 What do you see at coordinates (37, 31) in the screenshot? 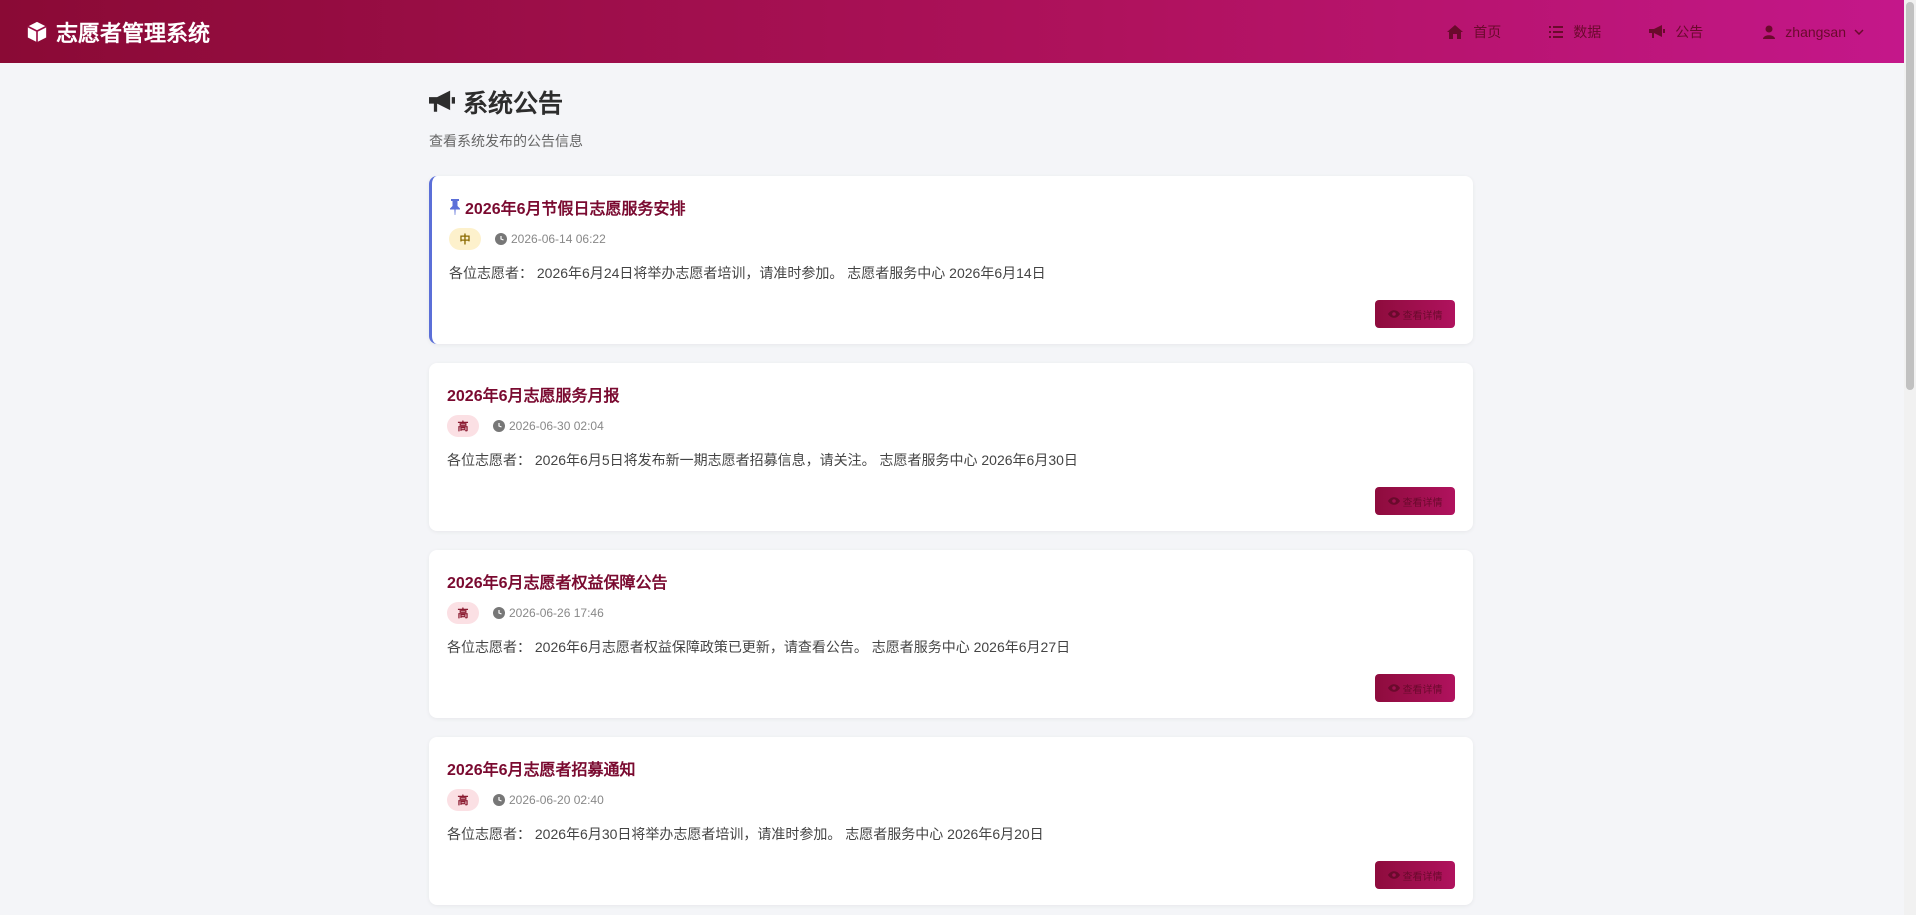
I see `cube-icon` at bounding box center [37, 31].